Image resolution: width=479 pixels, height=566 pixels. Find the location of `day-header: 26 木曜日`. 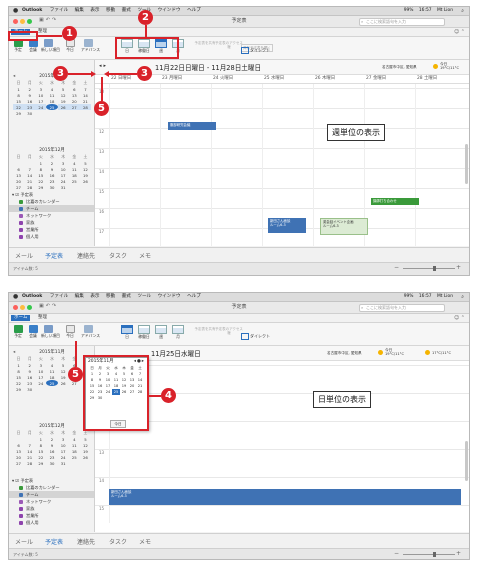

day-header: 26 木曜日 is located at coordinates (325, 79).